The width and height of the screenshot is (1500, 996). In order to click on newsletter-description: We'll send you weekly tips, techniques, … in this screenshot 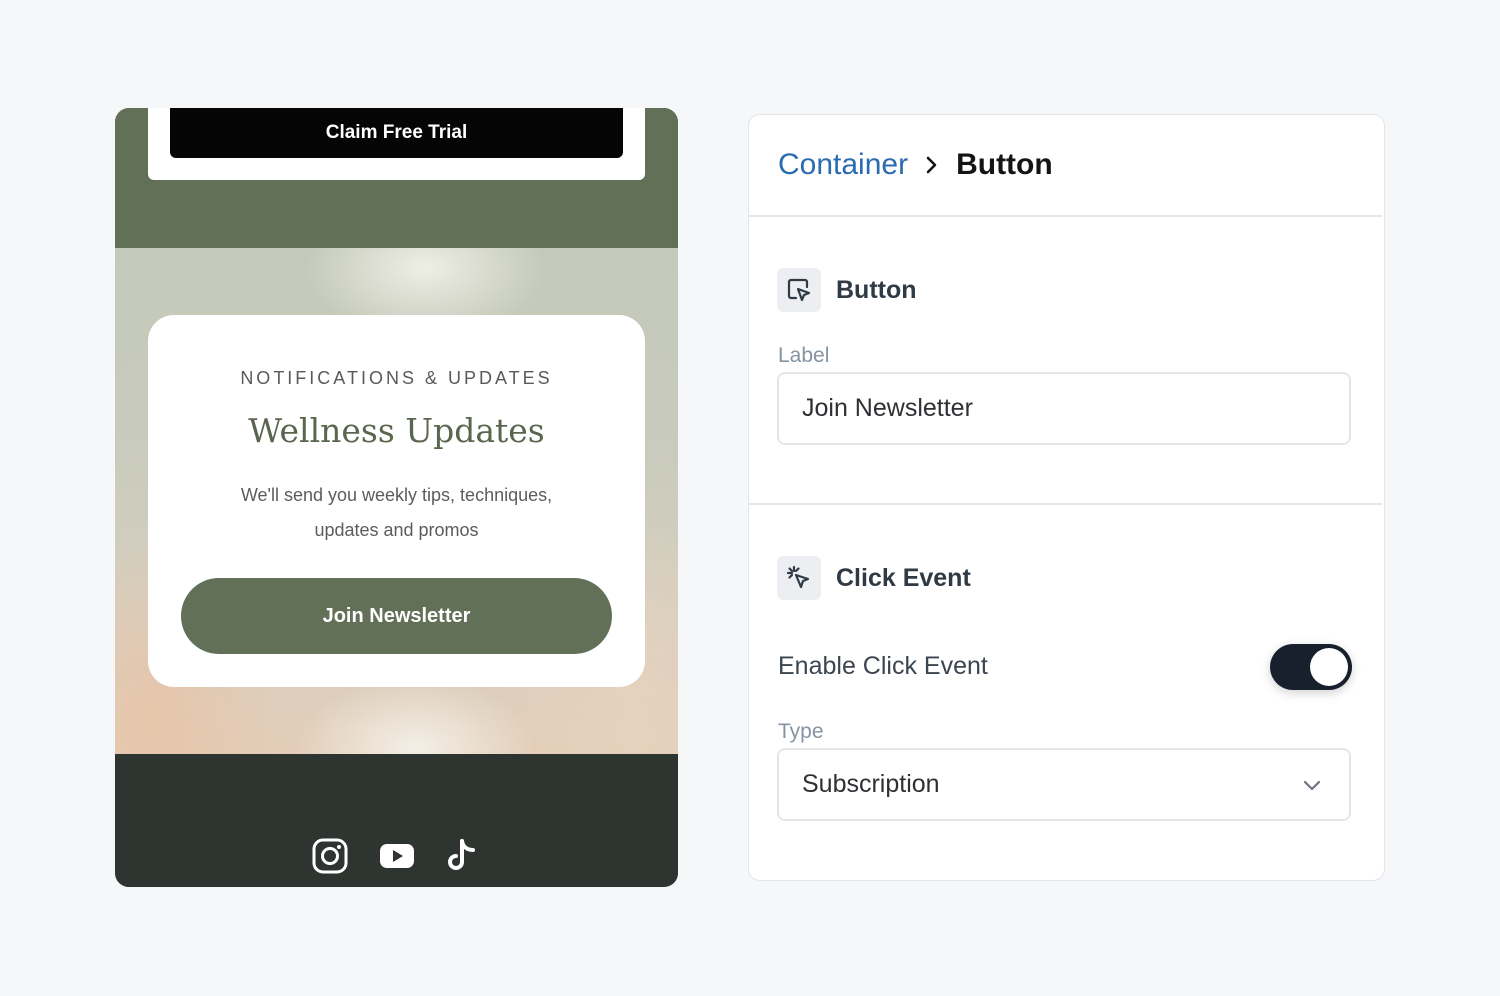, I will do `click(396, 512)`.